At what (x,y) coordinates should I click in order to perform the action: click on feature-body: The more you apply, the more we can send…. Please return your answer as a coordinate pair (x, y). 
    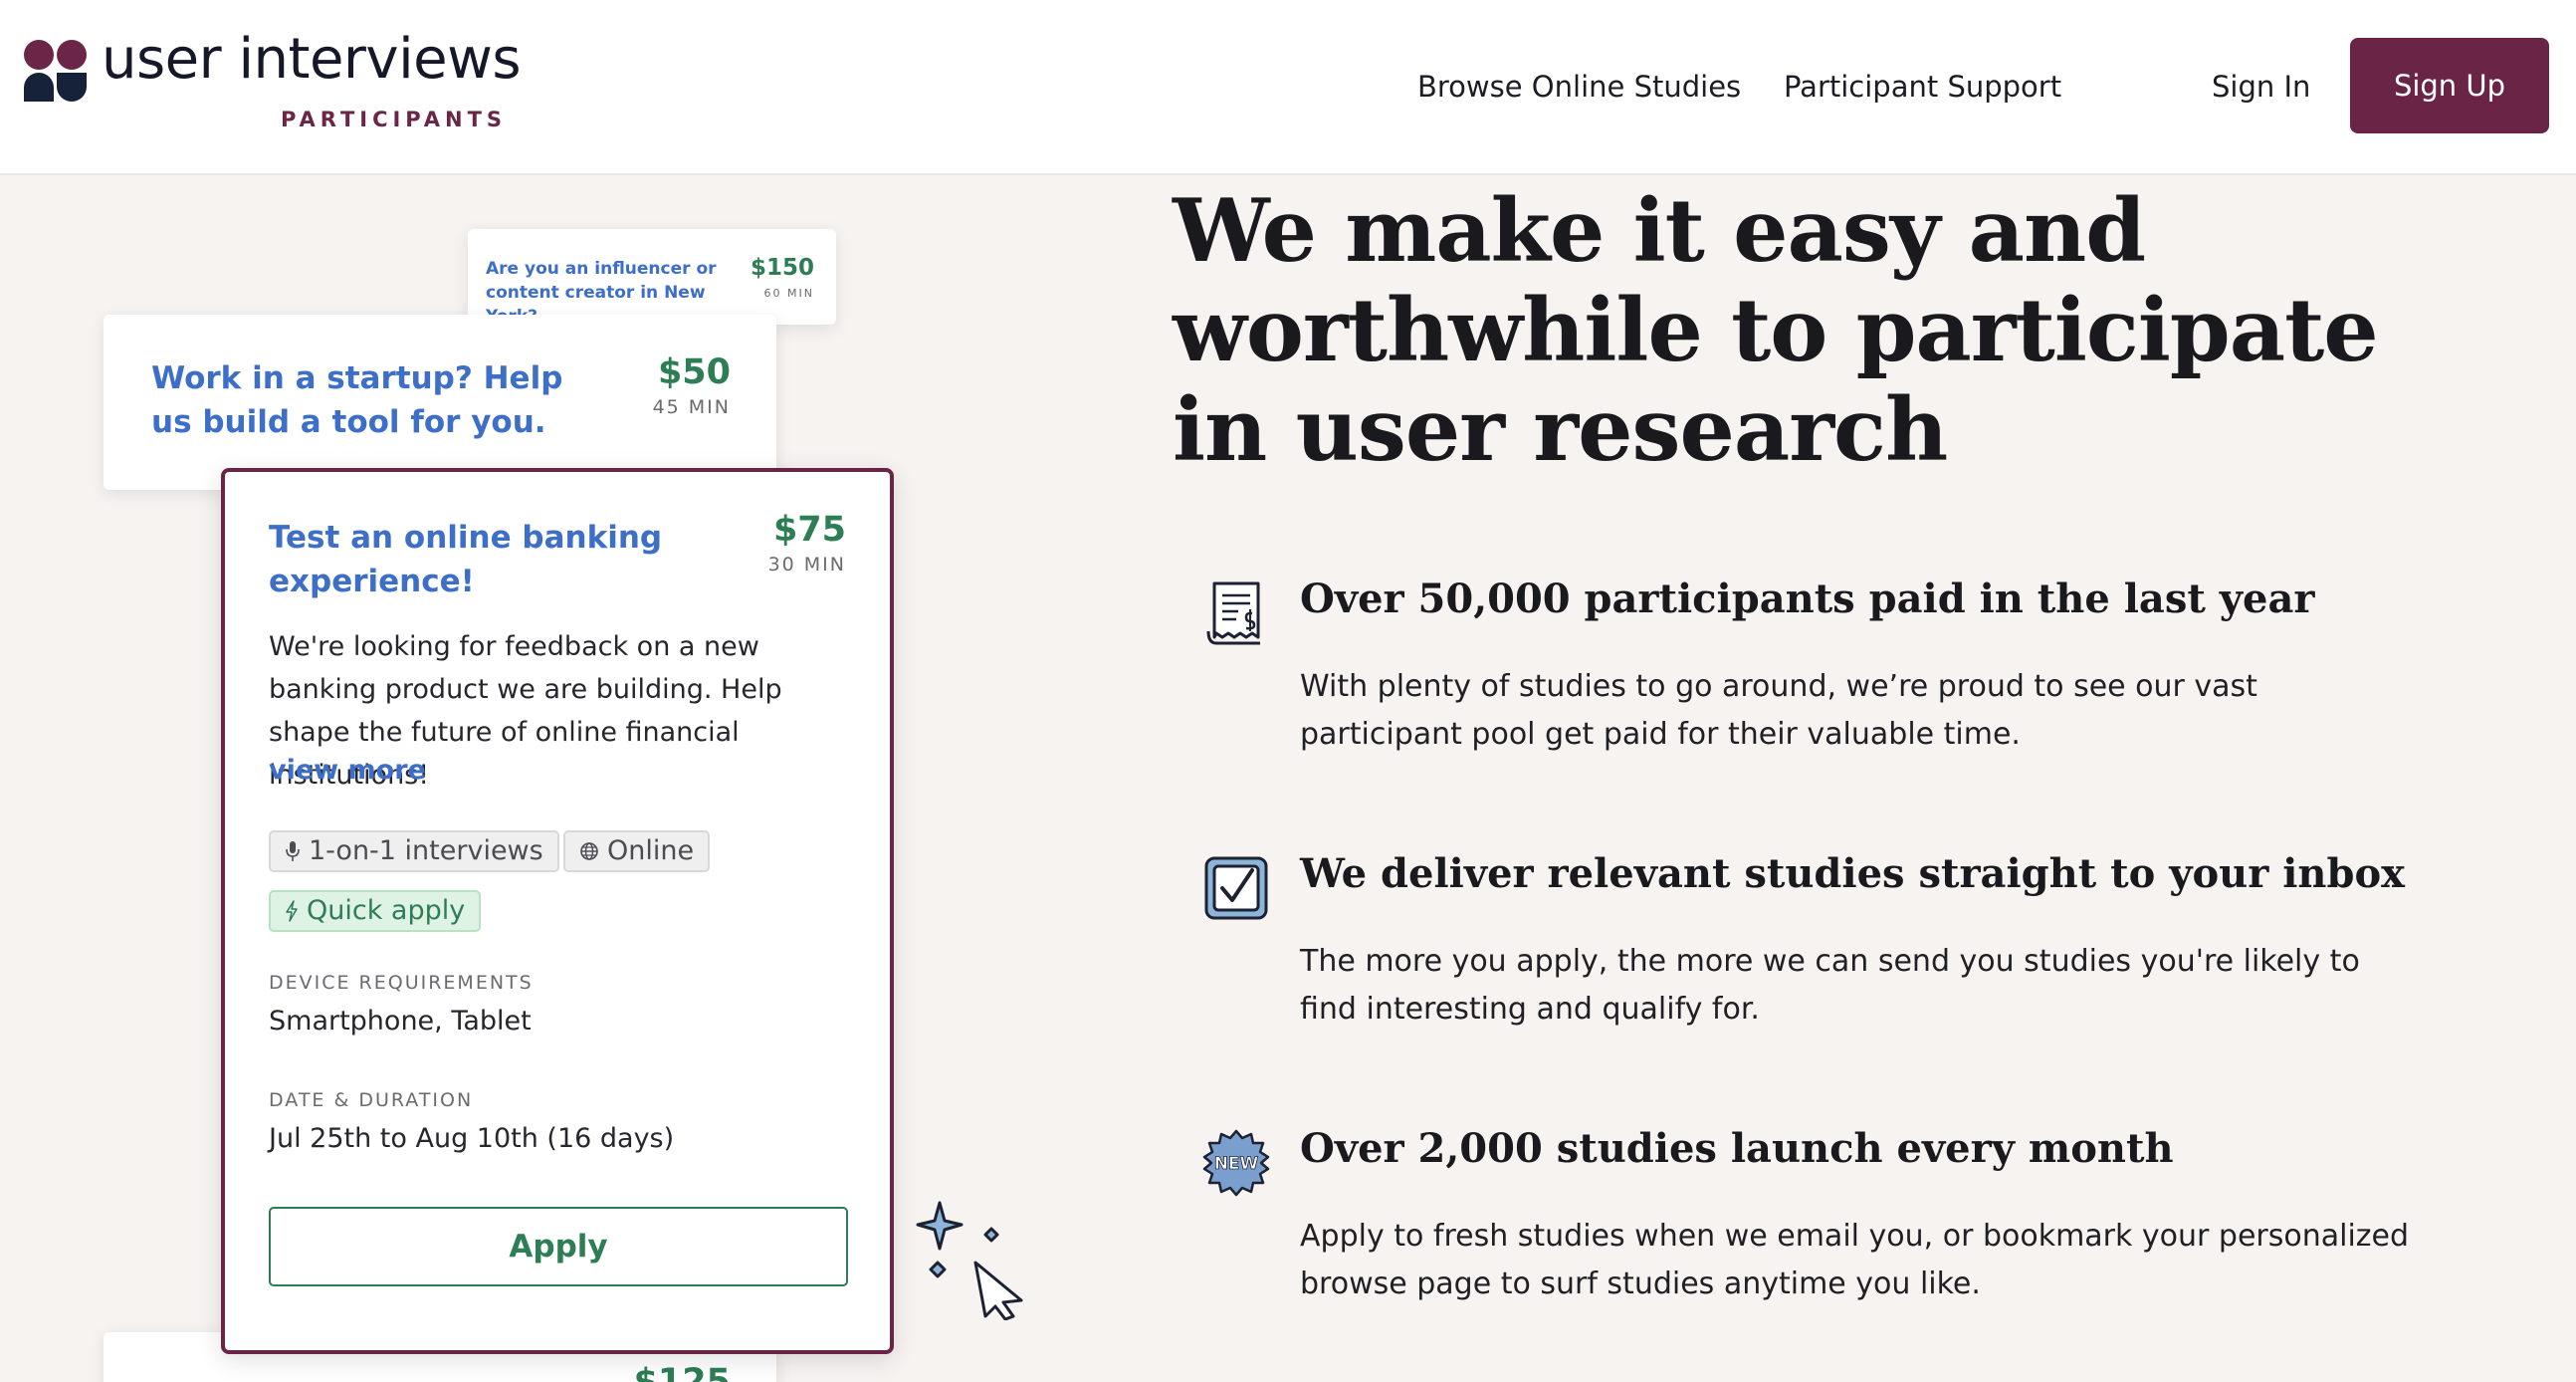
    Looking at the image, I should click on (1830, 985).